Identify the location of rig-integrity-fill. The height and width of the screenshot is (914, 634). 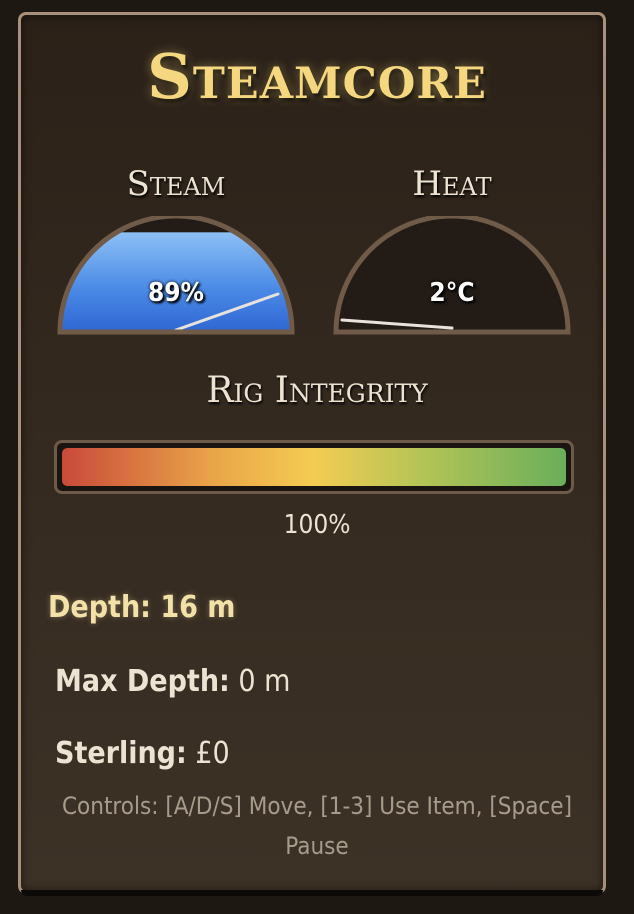
(314, 467).